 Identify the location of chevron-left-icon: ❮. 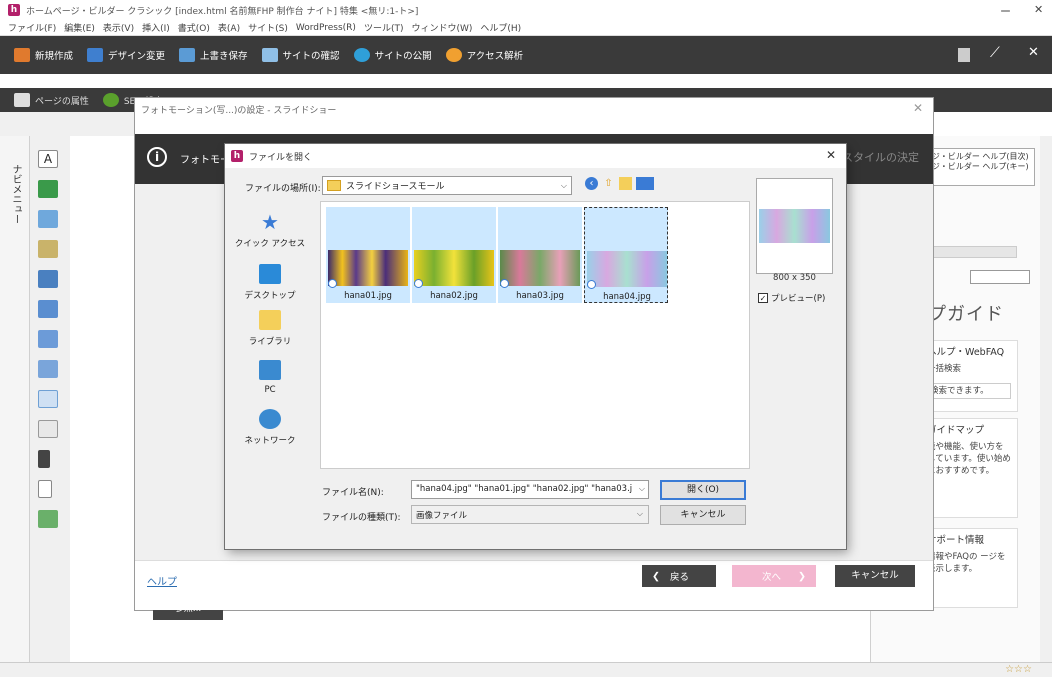
(656, 576).